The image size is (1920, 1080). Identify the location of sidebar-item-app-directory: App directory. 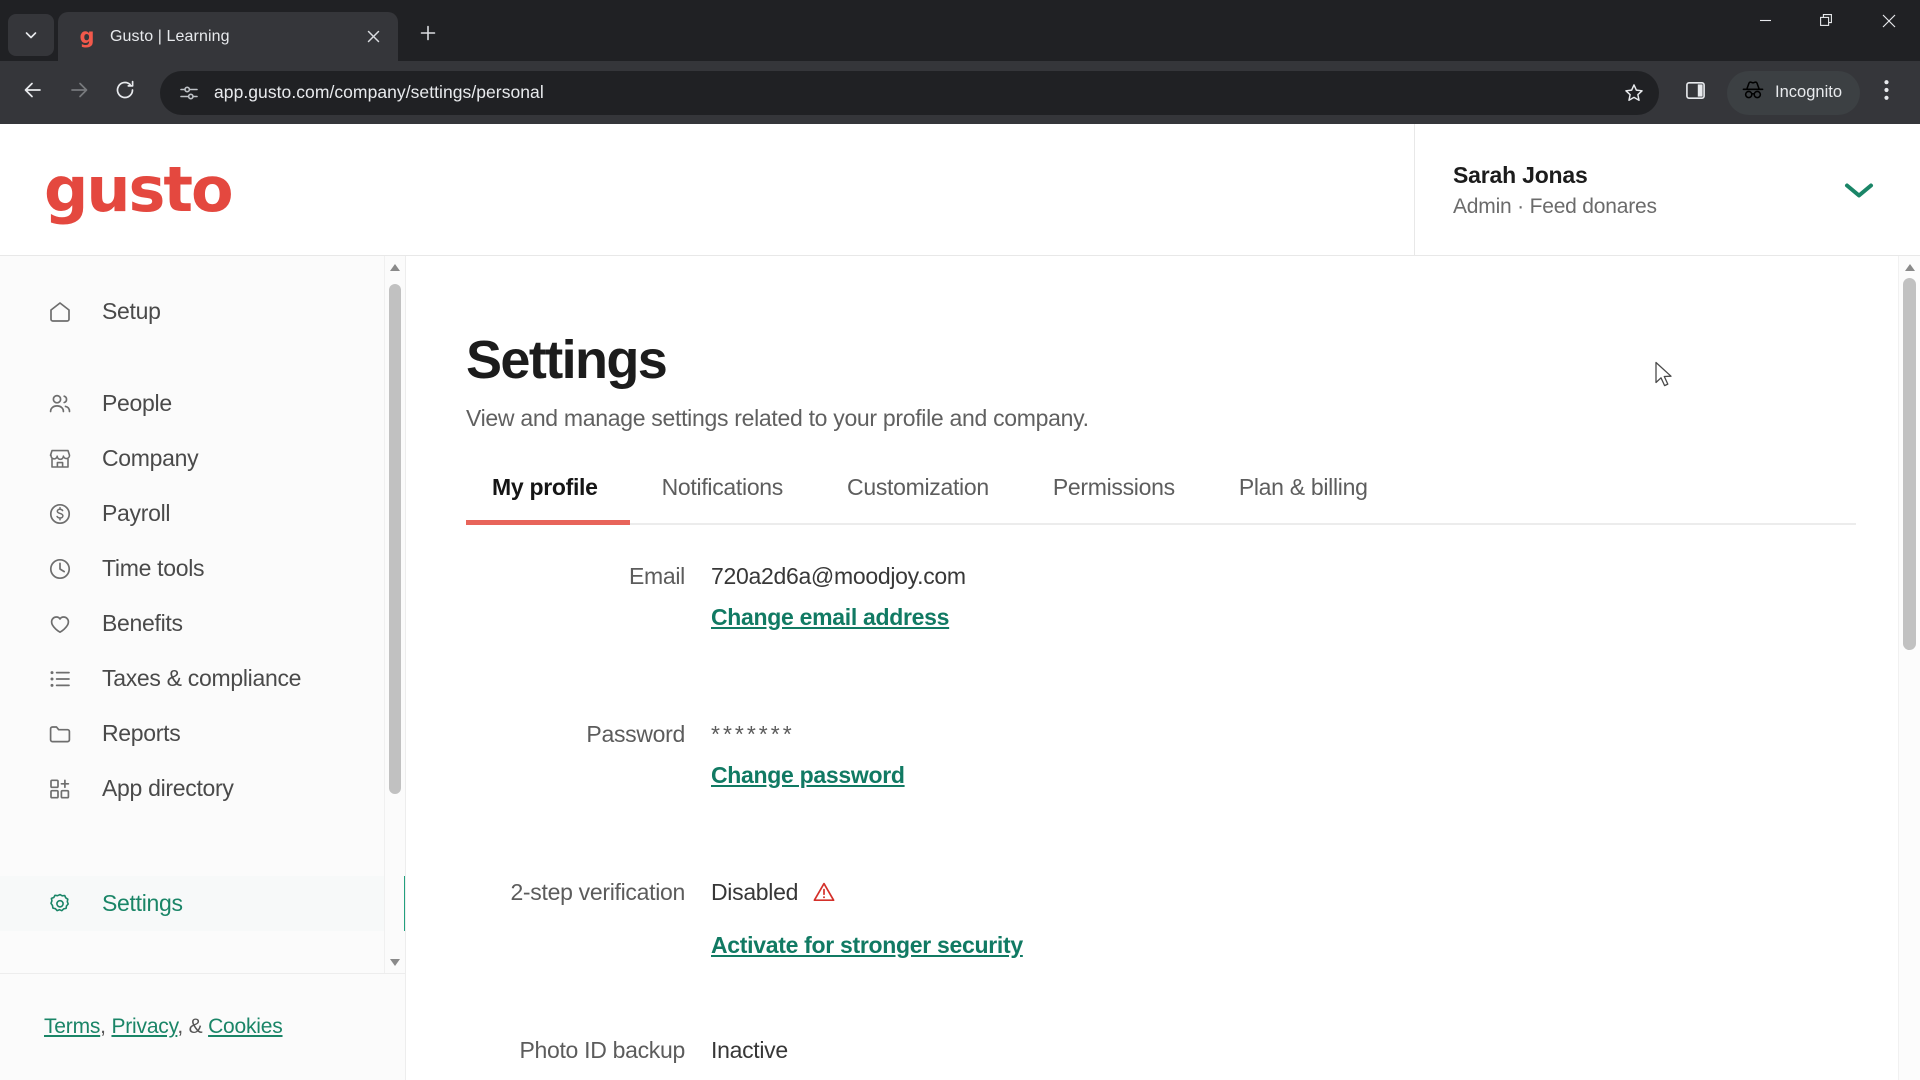
(202, 788).